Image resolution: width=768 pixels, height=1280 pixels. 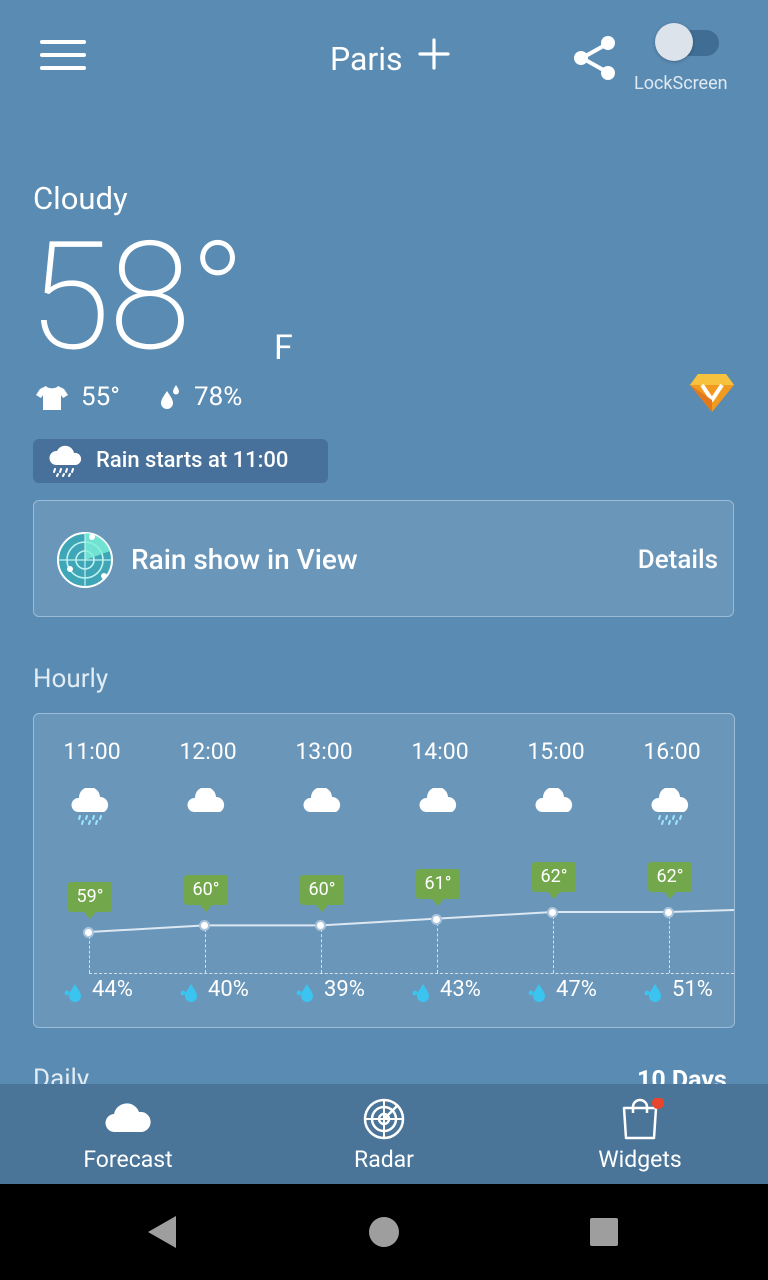 I want to click on rain-alert-text: Rain starts at 11:00, so click(x=192, y=460).